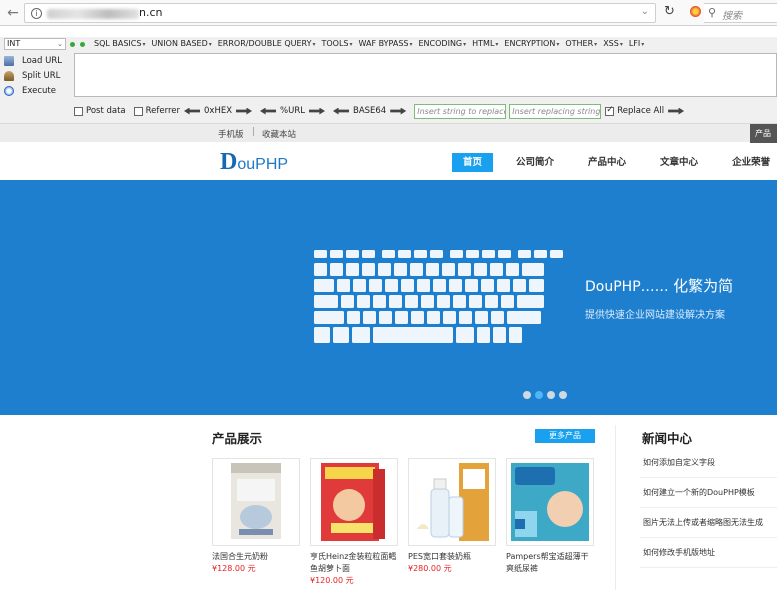 The image size is (777, 604). I want to click on product-image-bottles, so click(452, 502).